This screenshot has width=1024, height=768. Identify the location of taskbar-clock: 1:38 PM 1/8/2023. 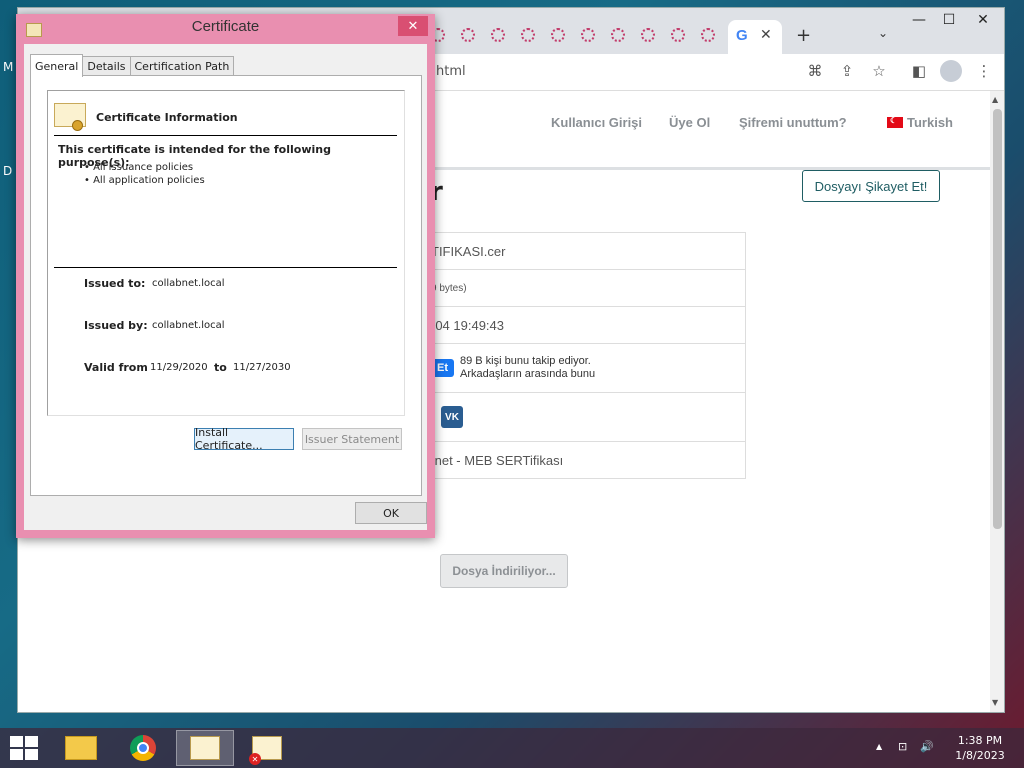
(980, 748).